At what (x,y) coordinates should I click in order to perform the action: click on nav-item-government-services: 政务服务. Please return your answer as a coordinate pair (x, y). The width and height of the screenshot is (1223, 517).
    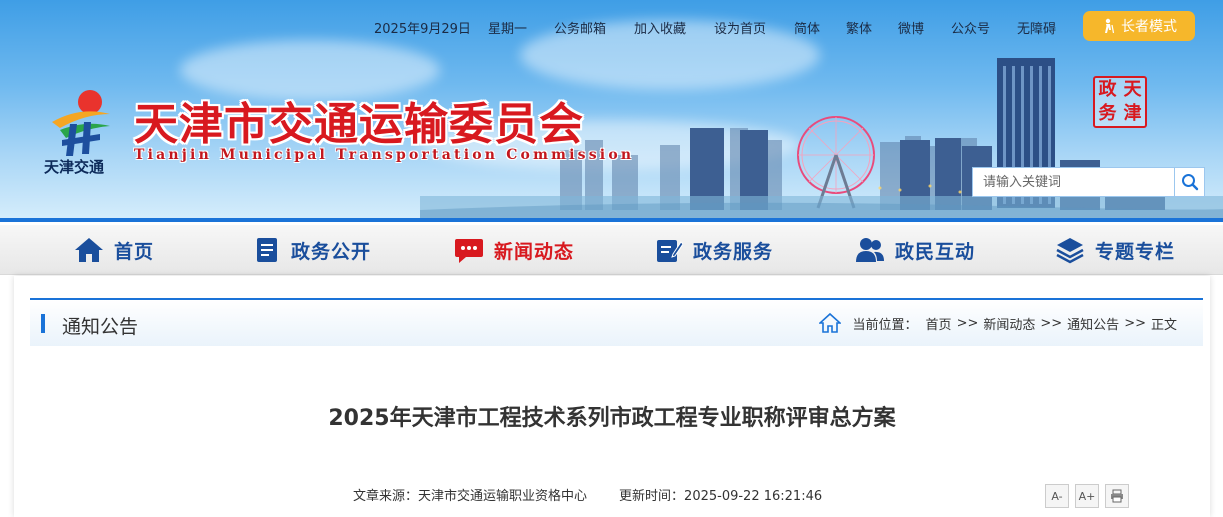
    Looking at the image, I should click on (714, 250).